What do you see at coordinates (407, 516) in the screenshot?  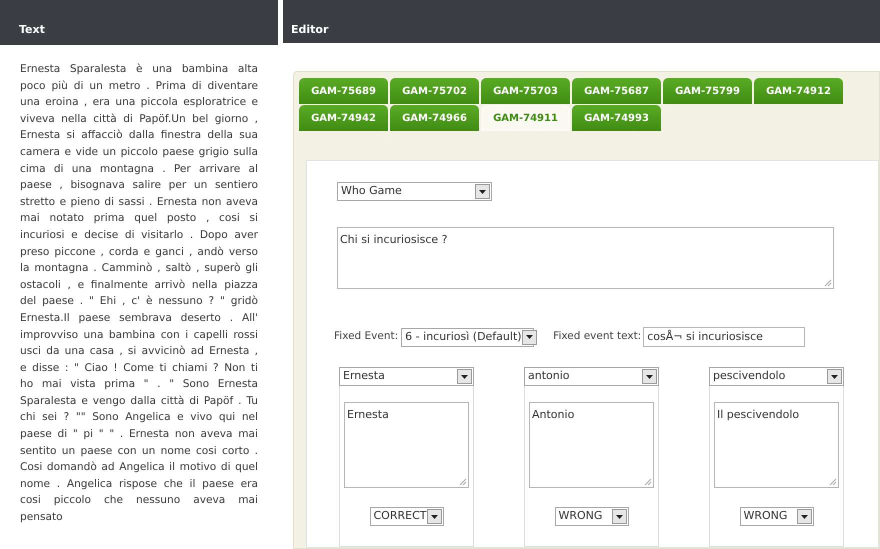 I see `dropdown: CORRECT` at bounding box center [407, 516].